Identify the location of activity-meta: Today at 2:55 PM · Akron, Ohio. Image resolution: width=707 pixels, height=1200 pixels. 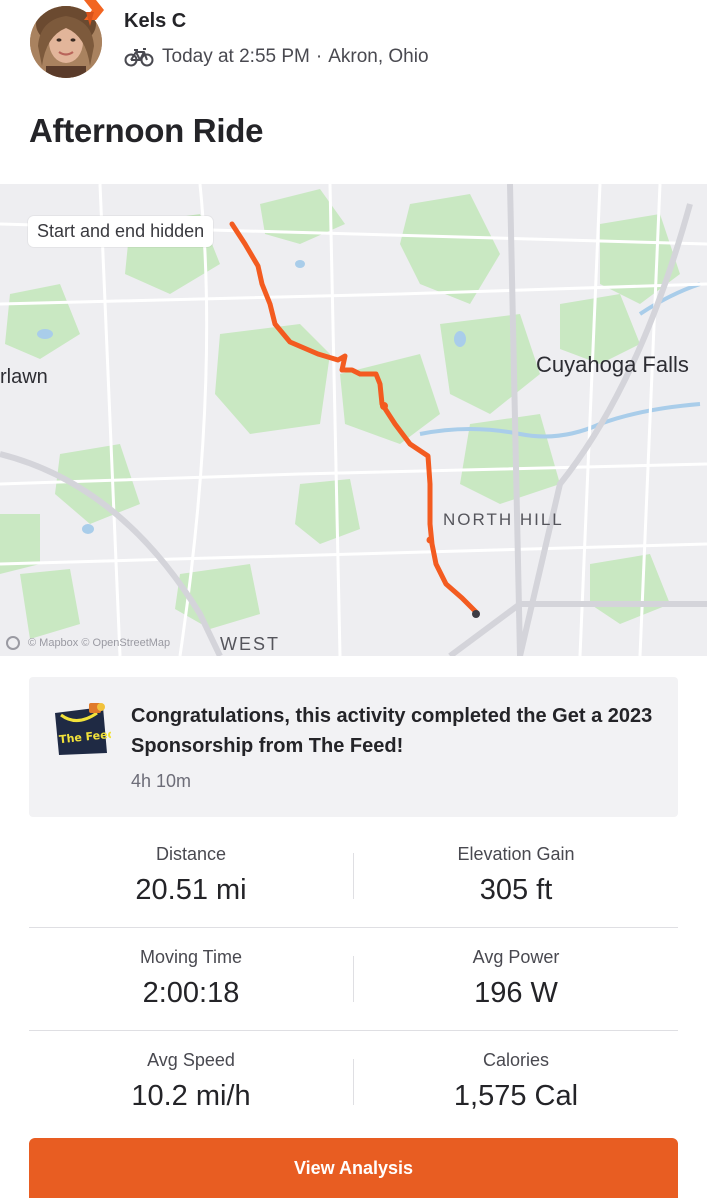
(276, 57).